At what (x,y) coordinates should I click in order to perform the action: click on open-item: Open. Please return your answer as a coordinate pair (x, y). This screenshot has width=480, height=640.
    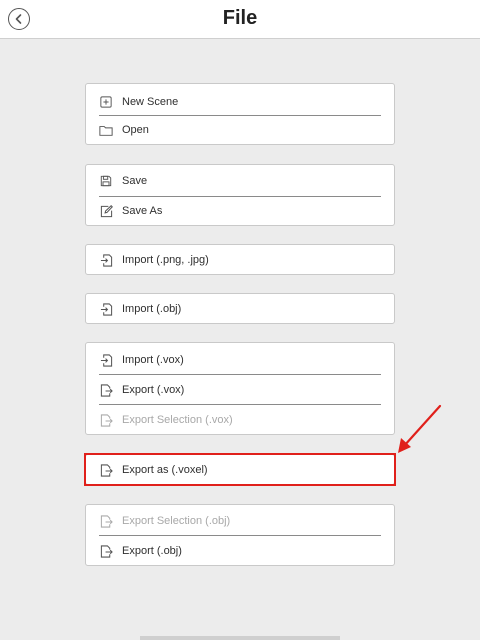
    Looking at the image, I should click on (240, 130).